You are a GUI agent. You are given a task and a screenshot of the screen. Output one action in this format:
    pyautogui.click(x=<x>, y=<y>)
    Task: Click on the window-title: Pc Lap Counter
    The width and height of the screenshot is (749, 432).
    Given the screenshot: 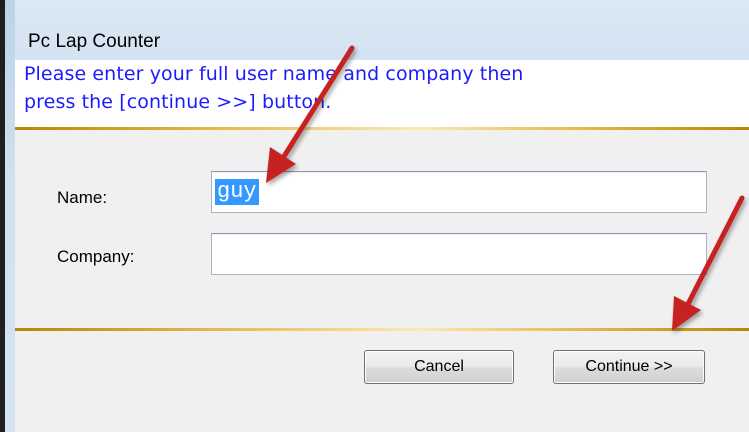 What is the action you would take?
    pyautogui.click(x=94, y=41)
    